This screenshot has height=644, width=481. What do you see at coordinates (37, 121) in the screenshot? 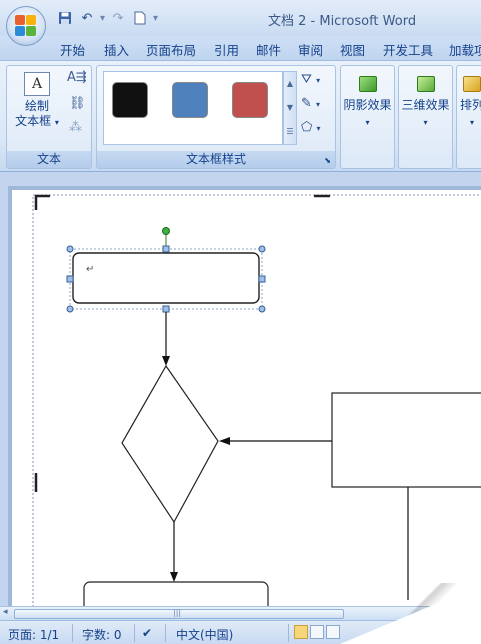
I see `draw-textbox-label-2: 文本框 ▾` at bounding box center [37, 121].